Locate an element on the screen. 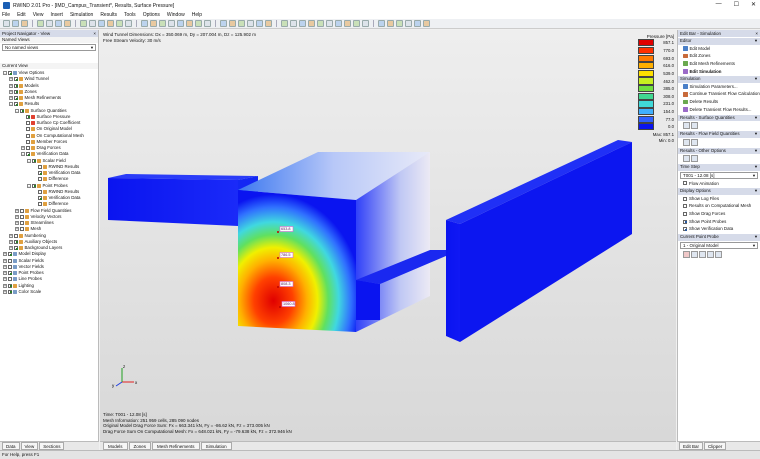  minimize-button: — is located at coordinates (719, 4).